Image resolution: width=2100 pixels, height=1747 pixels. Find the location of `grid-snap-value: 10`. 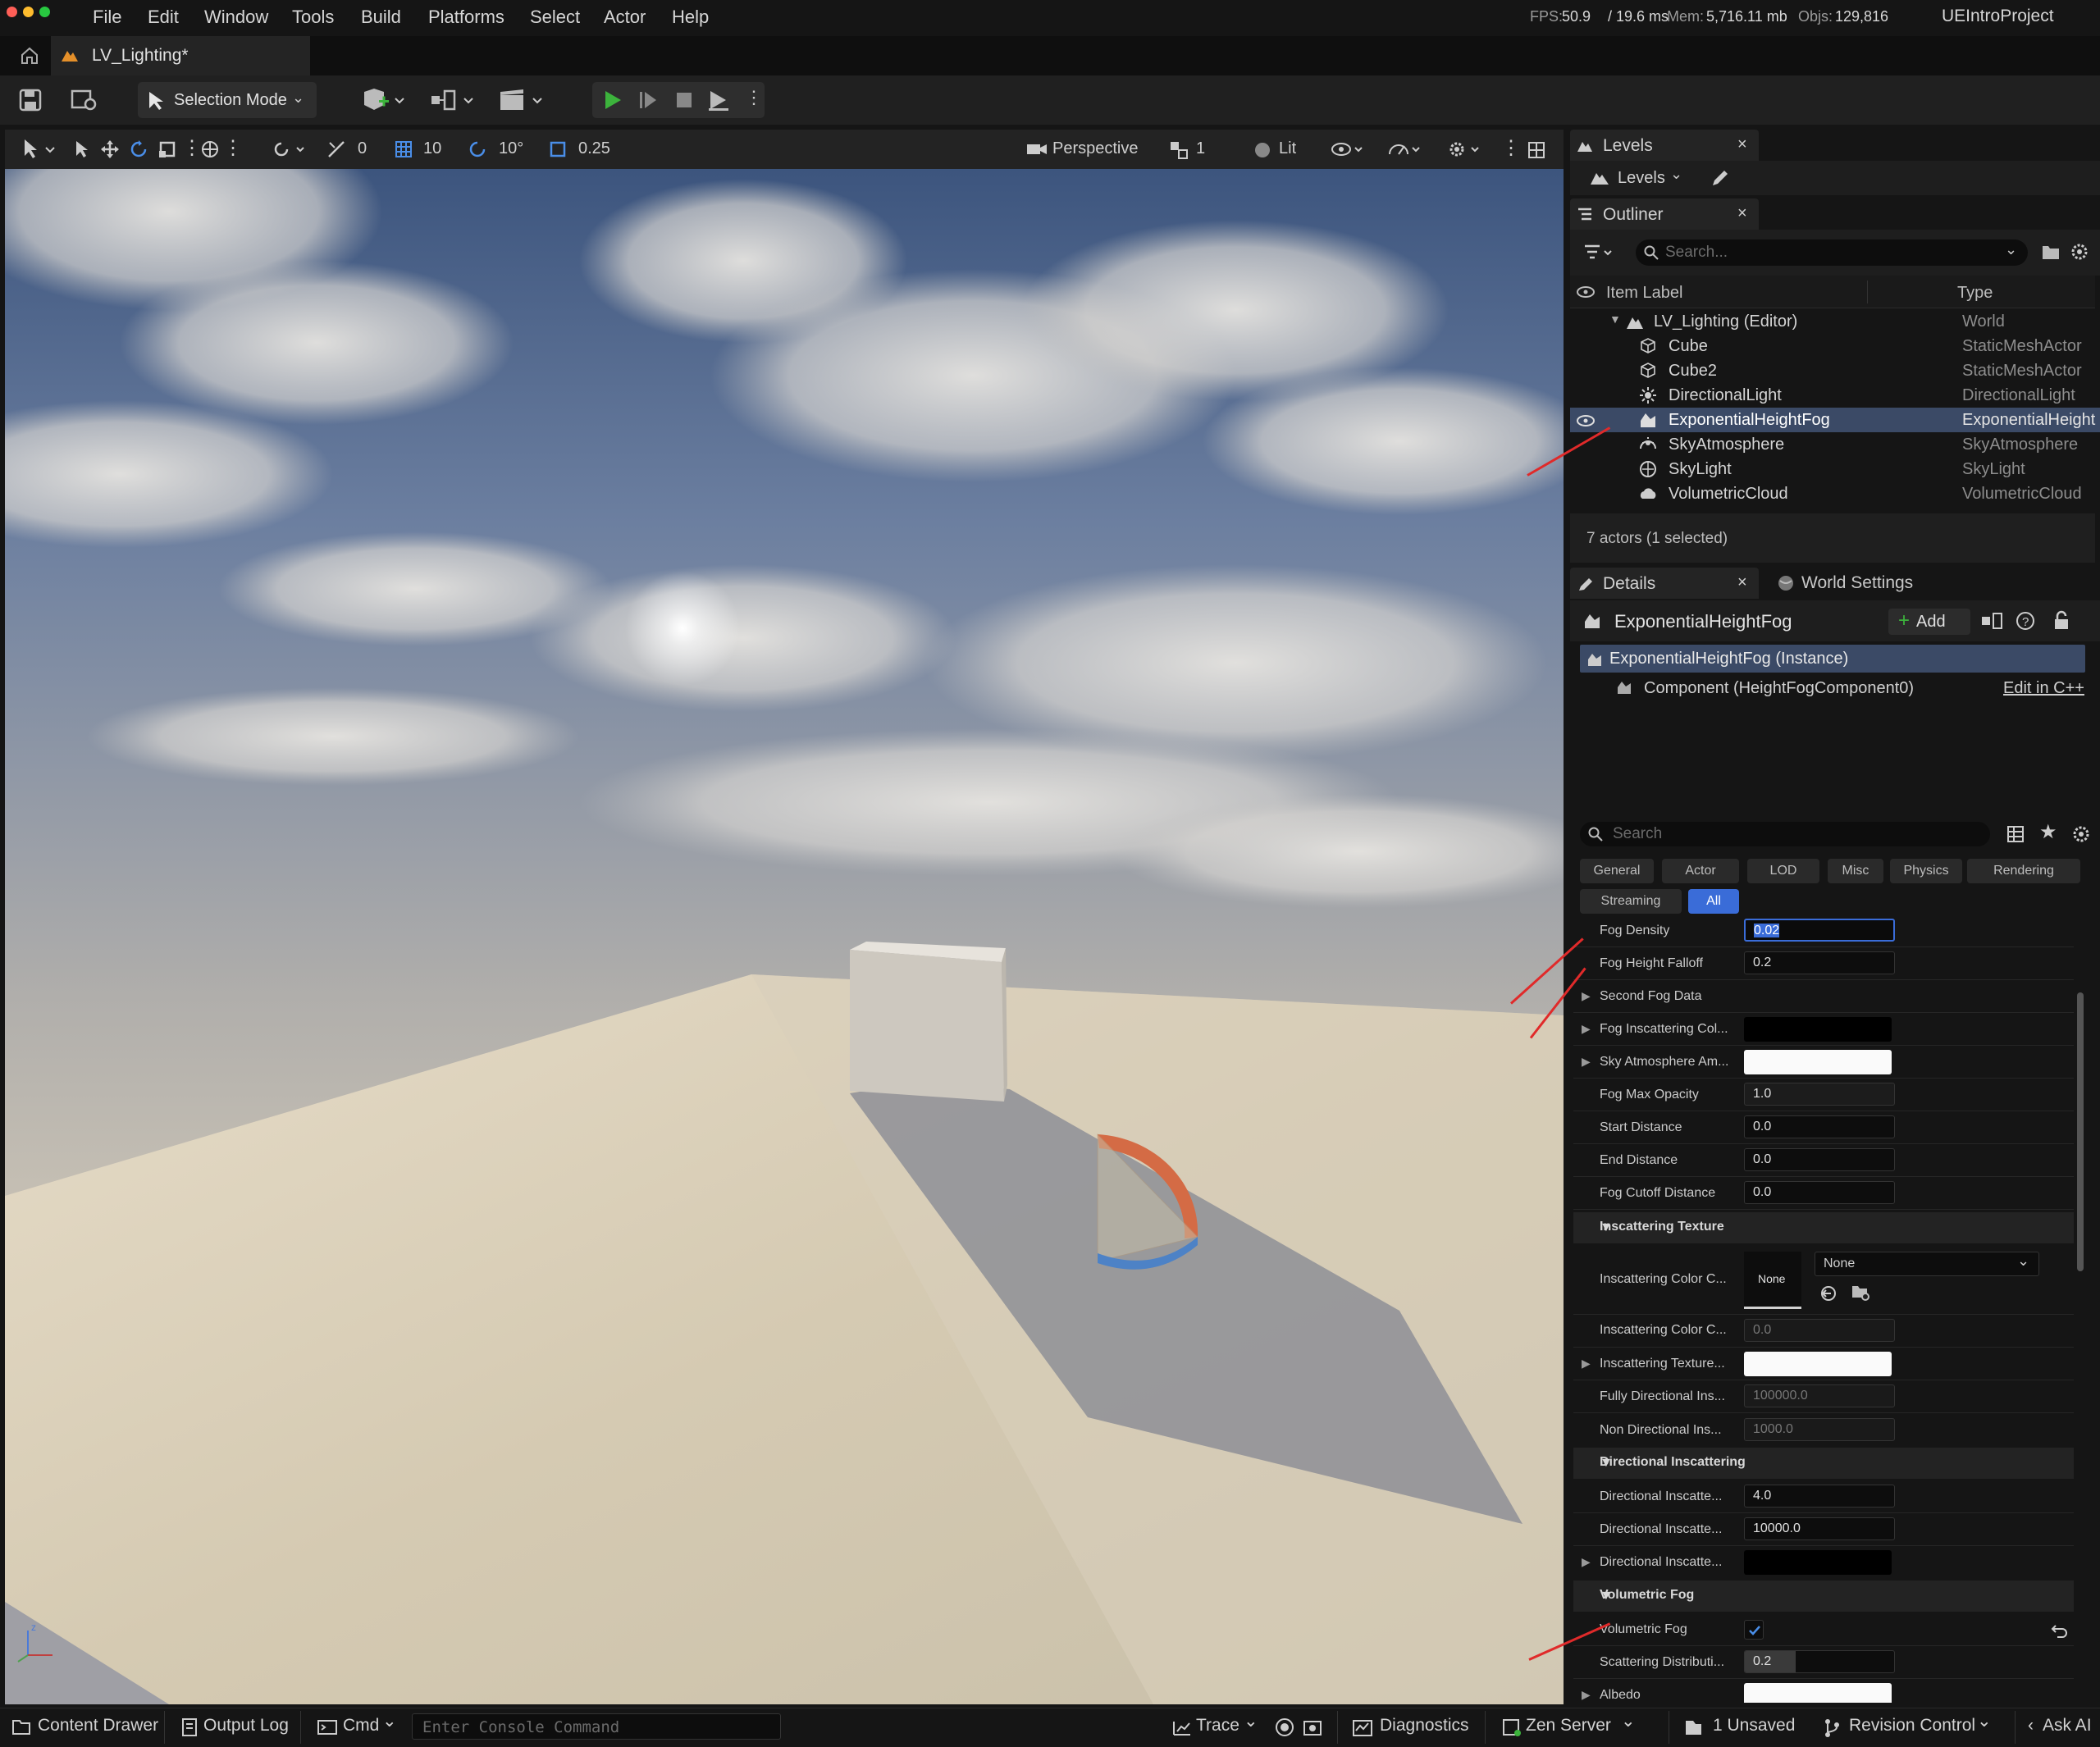

grid-snap-value: 10 is located at coordinates (432, 148).